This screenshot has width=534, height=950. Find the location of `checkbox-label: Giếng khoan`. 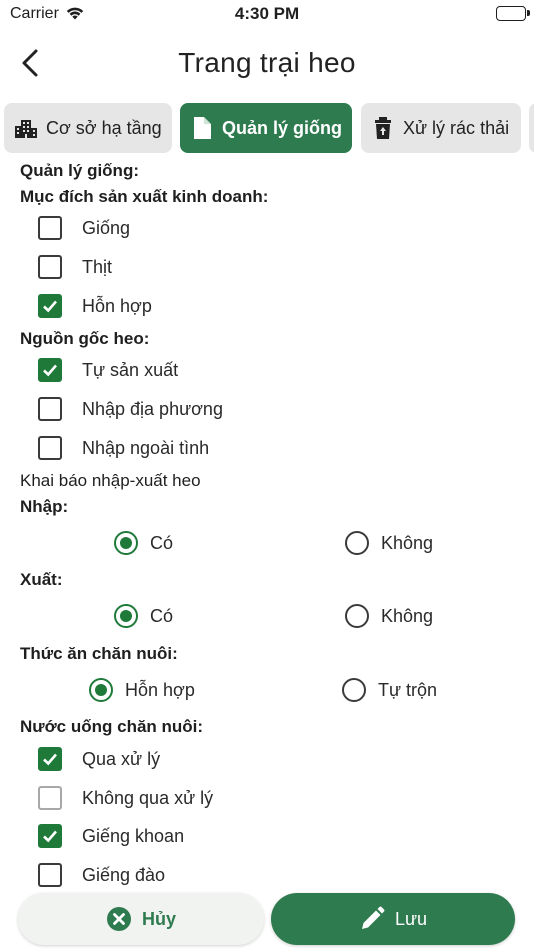

checkbox-label: Giếng khoan is located at coordinates (133, 835).